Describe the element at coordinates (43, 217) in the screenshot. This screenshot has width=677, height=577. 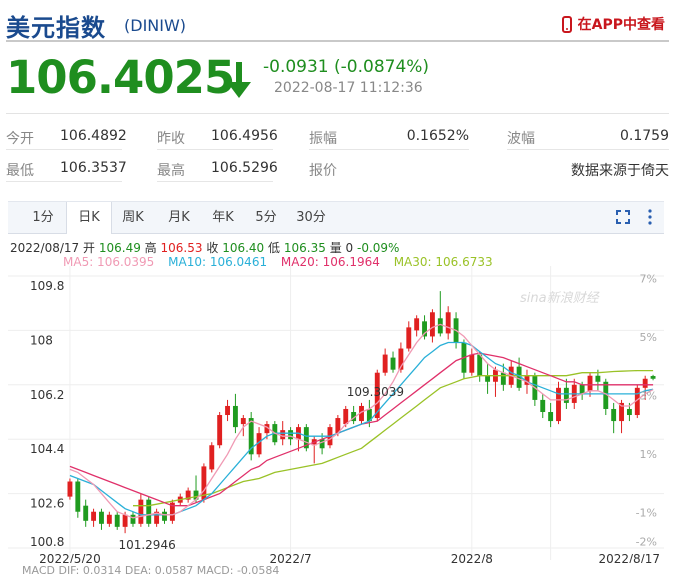
I see `tab-1min: 1分` at that location.